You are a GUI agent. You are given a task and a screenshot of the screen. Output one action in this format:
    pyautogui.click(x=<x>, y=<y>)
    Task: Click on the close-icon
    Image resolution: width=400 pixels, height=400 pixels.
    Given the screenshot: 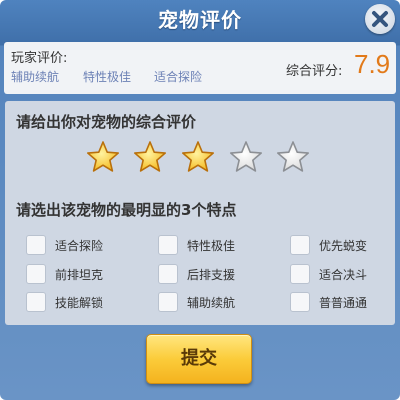 What is the action you would take?
    pyautogui.click(x=380, y=19)
    